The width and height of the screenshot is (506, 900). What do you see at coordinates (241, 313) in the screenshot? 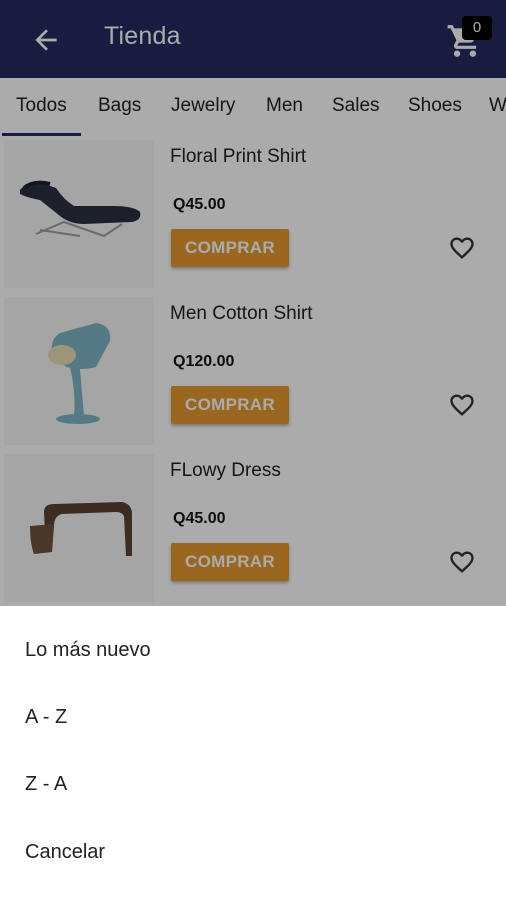
I see `product-name: Men Cotton Shirt` at bounding box center [241, 313].